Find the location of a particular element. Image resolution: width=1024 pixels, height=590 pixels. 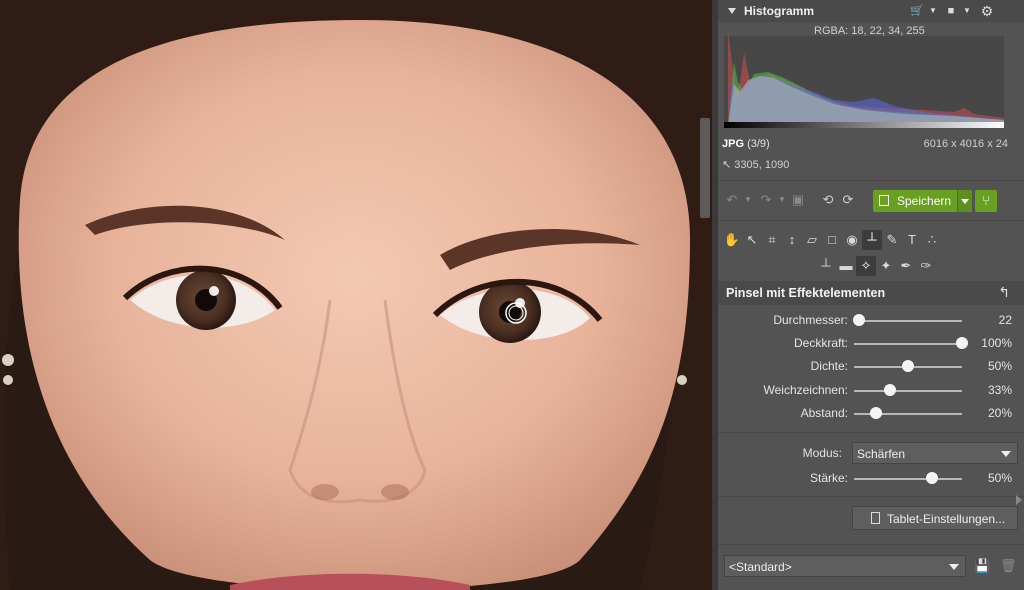

select-tool-icon: ↖ is located at coordinates (752, 240).